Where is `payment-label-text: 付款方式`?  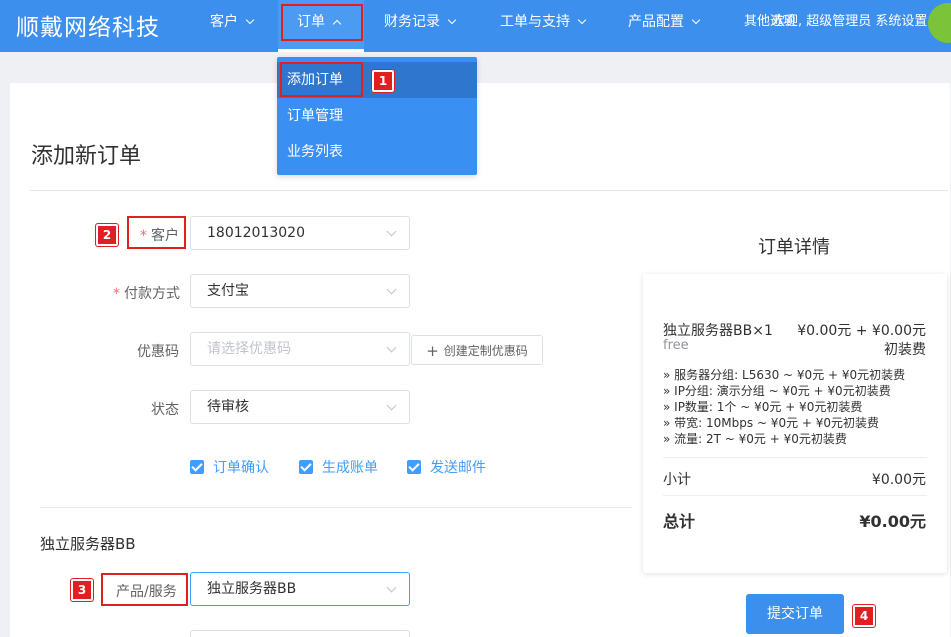
payment-label-text: 付款方式 is located at coordinates (152, 294).